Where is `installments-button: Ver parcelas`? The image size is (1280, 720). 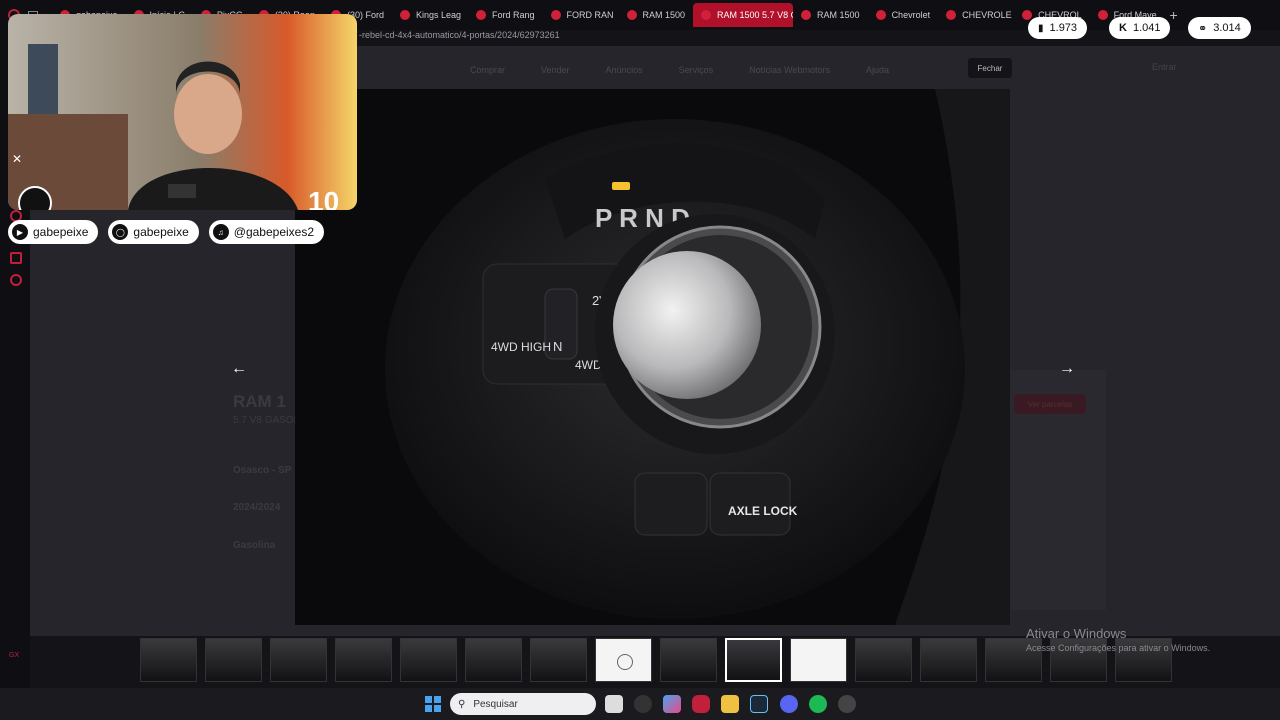
installments-button: Ver parcelas is located at coordinates (1050, 404).